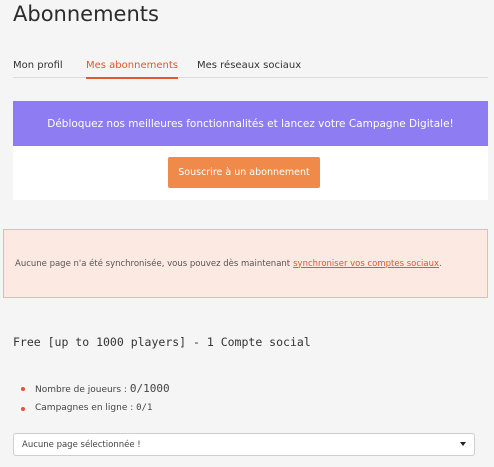 The width and height of the screenshot is (494, 467). What do you see at coordinates (84, 408) in the screenshot?
I see `quota-label: Campagnes en ligne :` at bounding box center [84, 408].